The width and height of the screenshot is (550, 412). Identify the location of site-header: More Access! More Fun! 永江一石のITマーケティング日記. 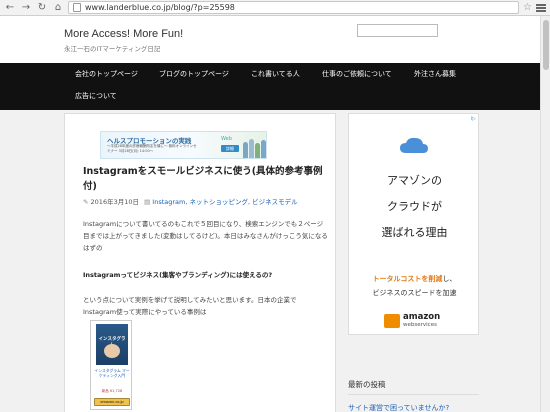
(270, 39).